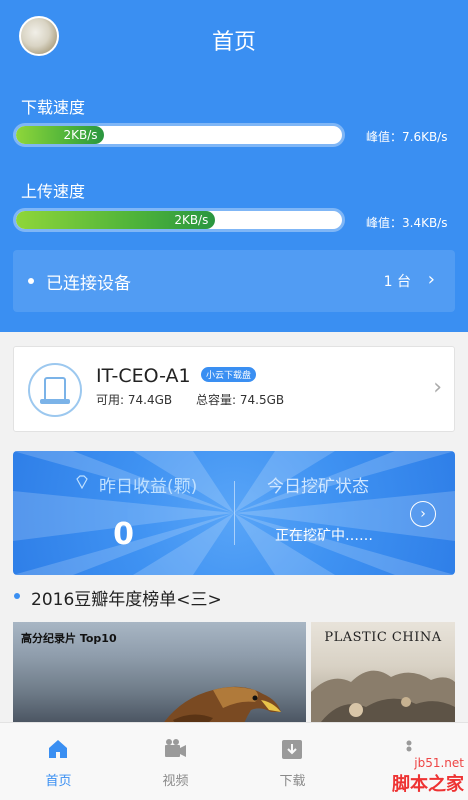 The height and width of the screenshot is (800, 468). I want to click on watermark: jb51.net 脚本之家, so click(428, 776).